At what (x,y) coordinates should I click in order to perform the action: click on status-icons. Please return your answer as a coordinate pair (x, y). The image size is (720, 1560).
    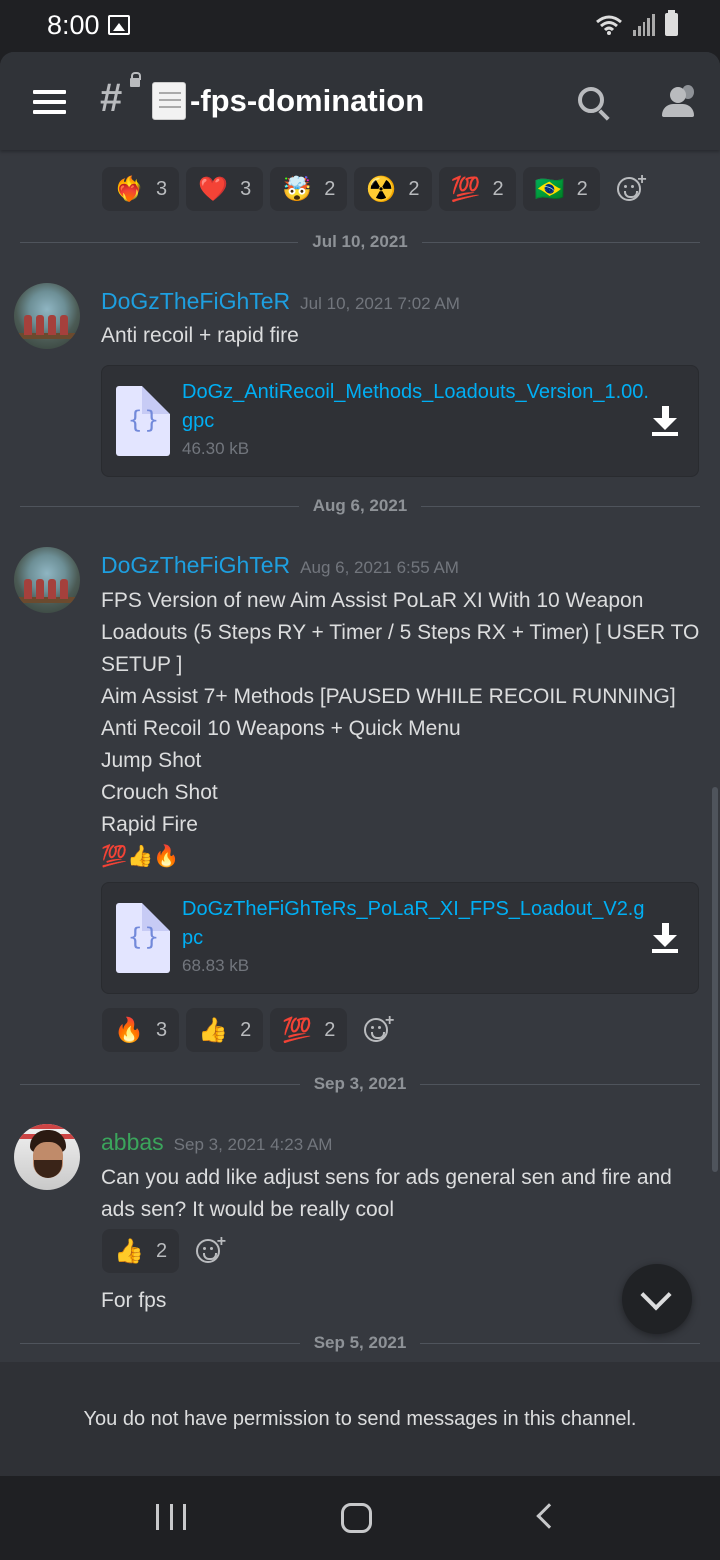
    Looking at the image, I should click on (636, 23).